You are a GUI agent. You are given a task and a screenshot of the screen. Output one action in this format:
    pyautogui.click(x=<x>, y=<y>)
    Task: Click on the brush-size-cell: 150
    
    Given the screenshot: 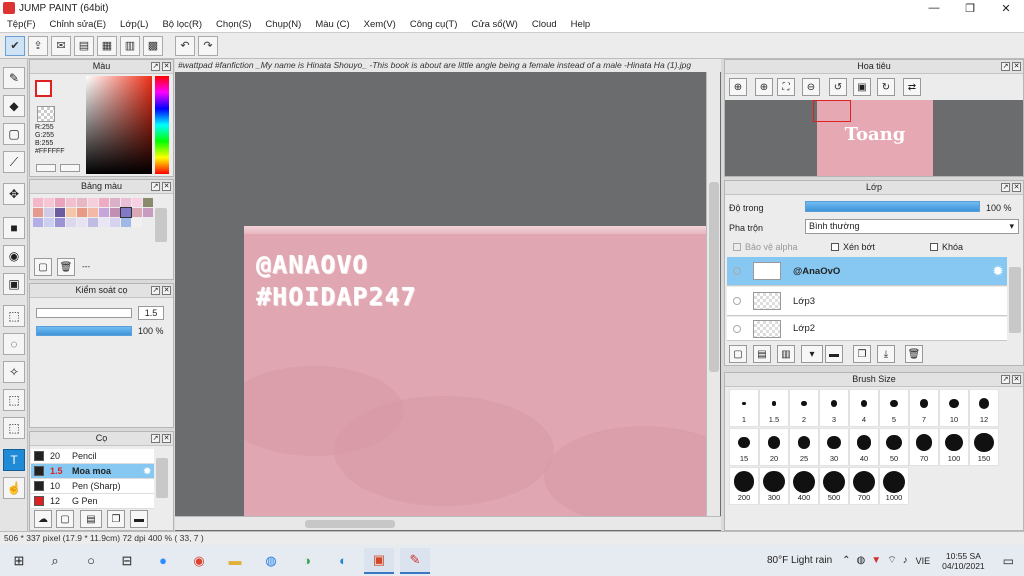 What is the action you would take?
    pyautogui.click(x=984, y=447)
    